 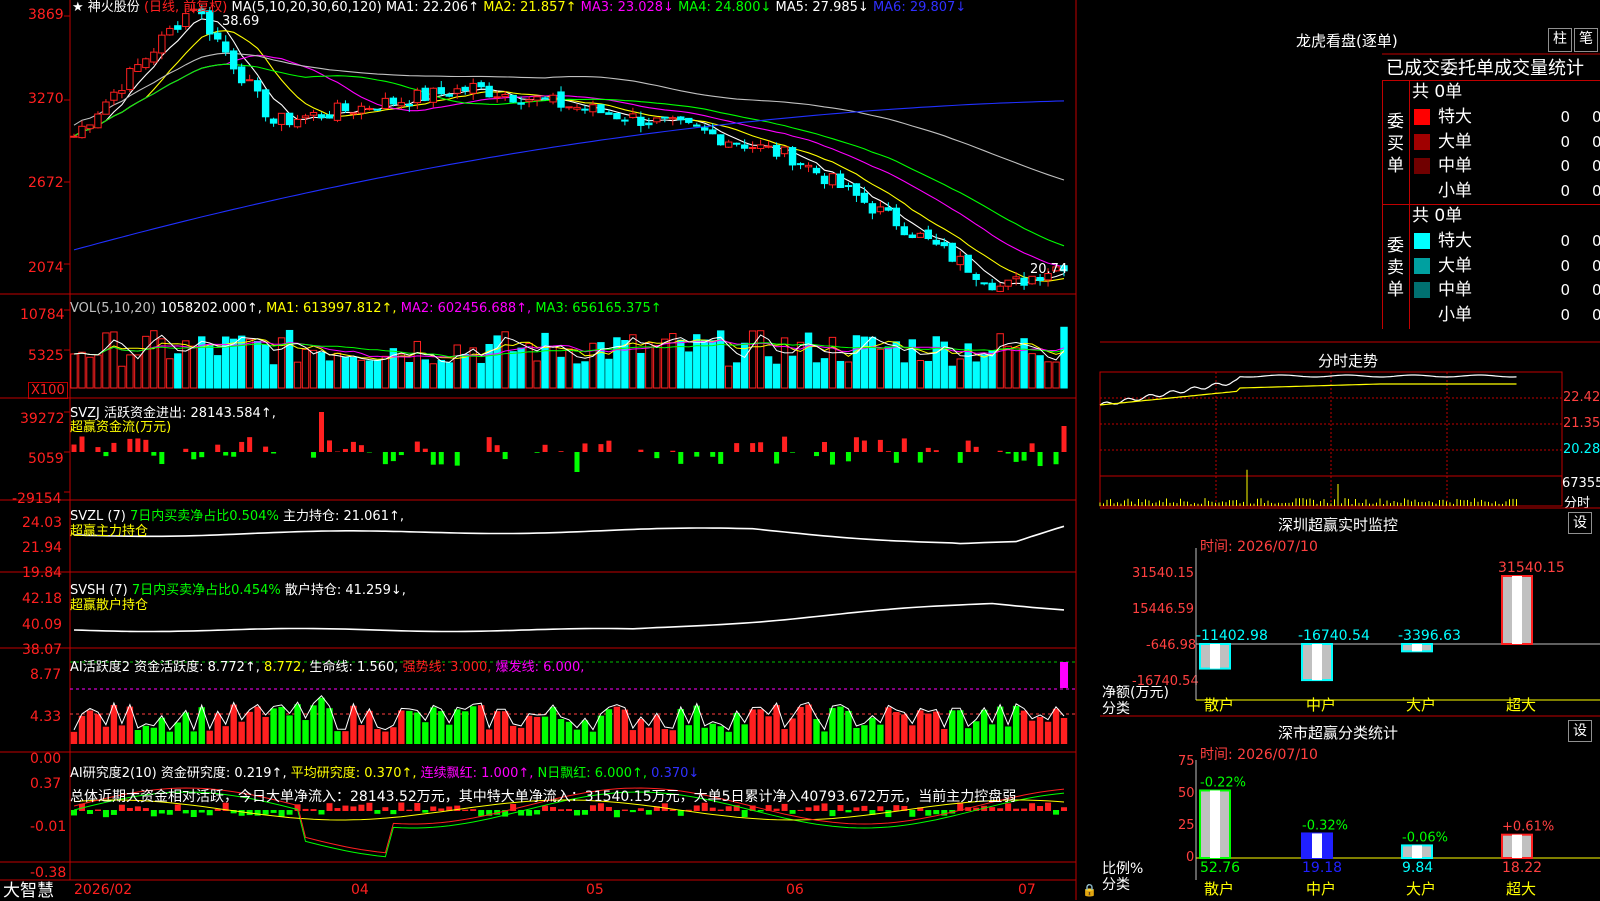 I want to click on svzj-header: SVZJ 活跃资金进出: 28143.584↑,, so click(x=173, y=413).